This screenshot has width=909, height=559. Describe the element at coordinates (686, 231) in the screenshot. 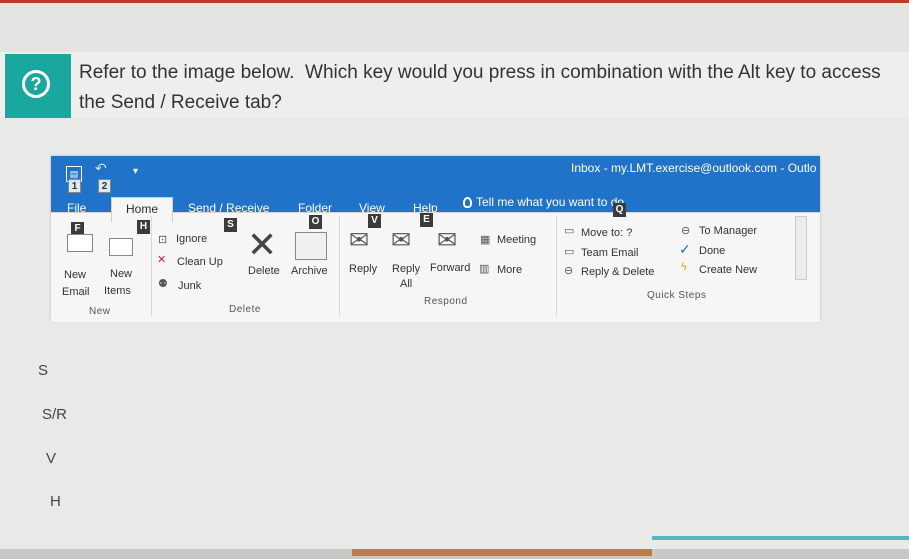

I see `to-manager-icon: ⊖` at that location.